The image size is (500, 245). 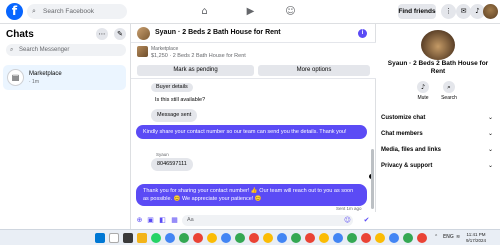 I want to click on chevron-up-icon: ⌃, so click(x=436, y=237).